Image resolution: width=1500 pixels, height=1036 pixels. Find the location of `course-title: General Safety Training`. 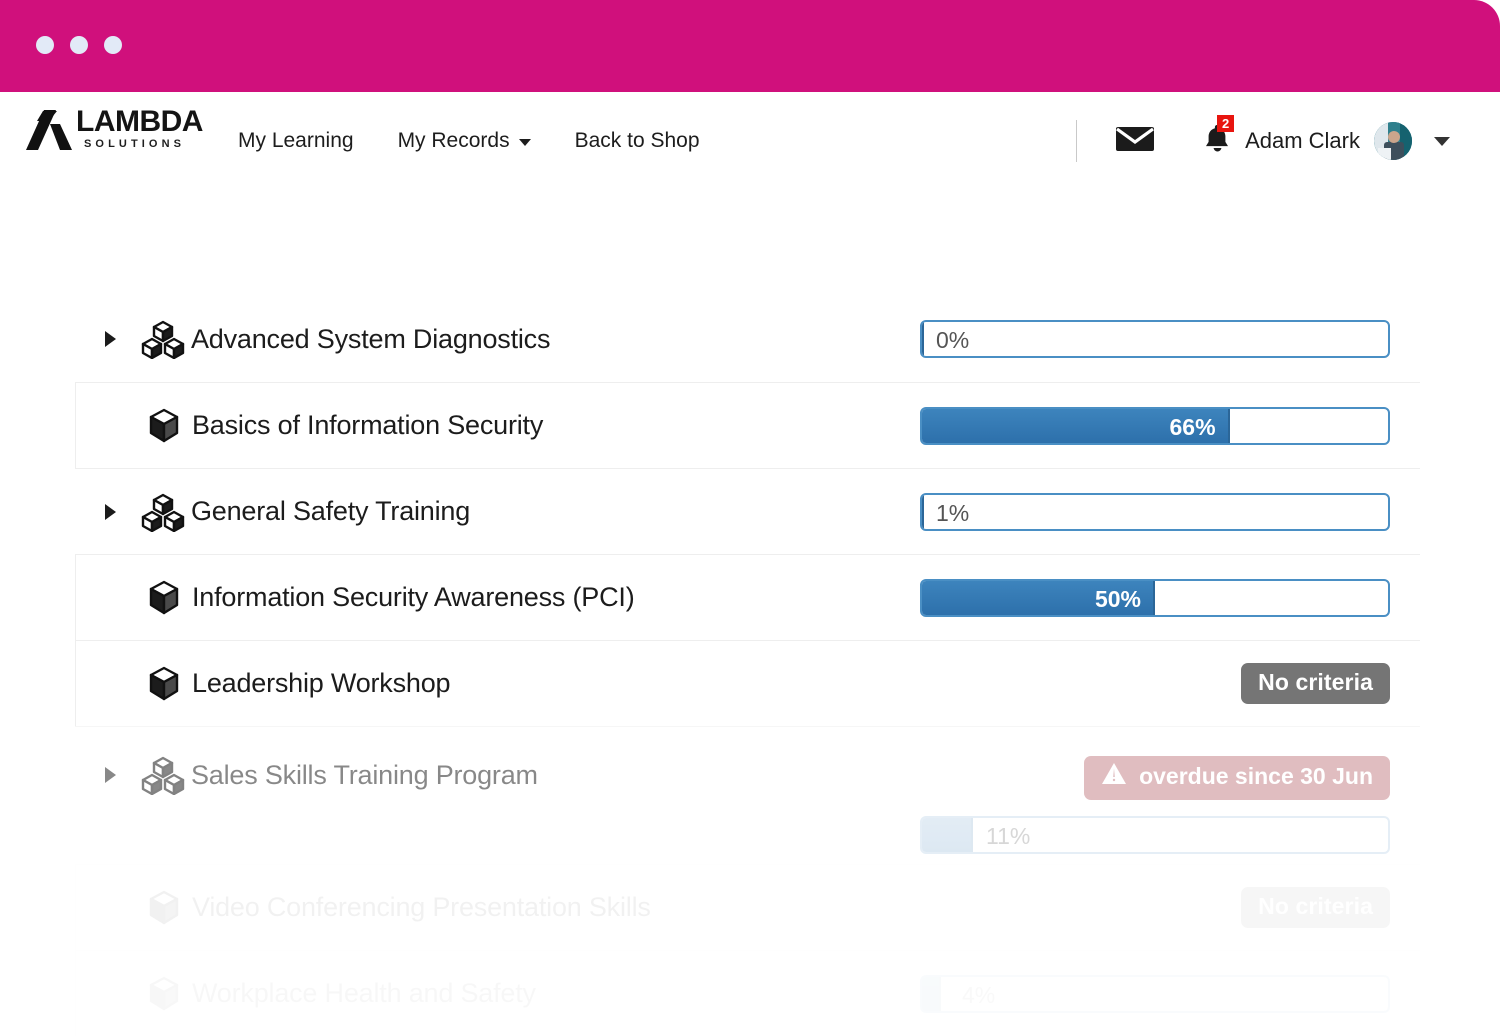

course-title: General Safety Training is located at coordinates (331, 511).